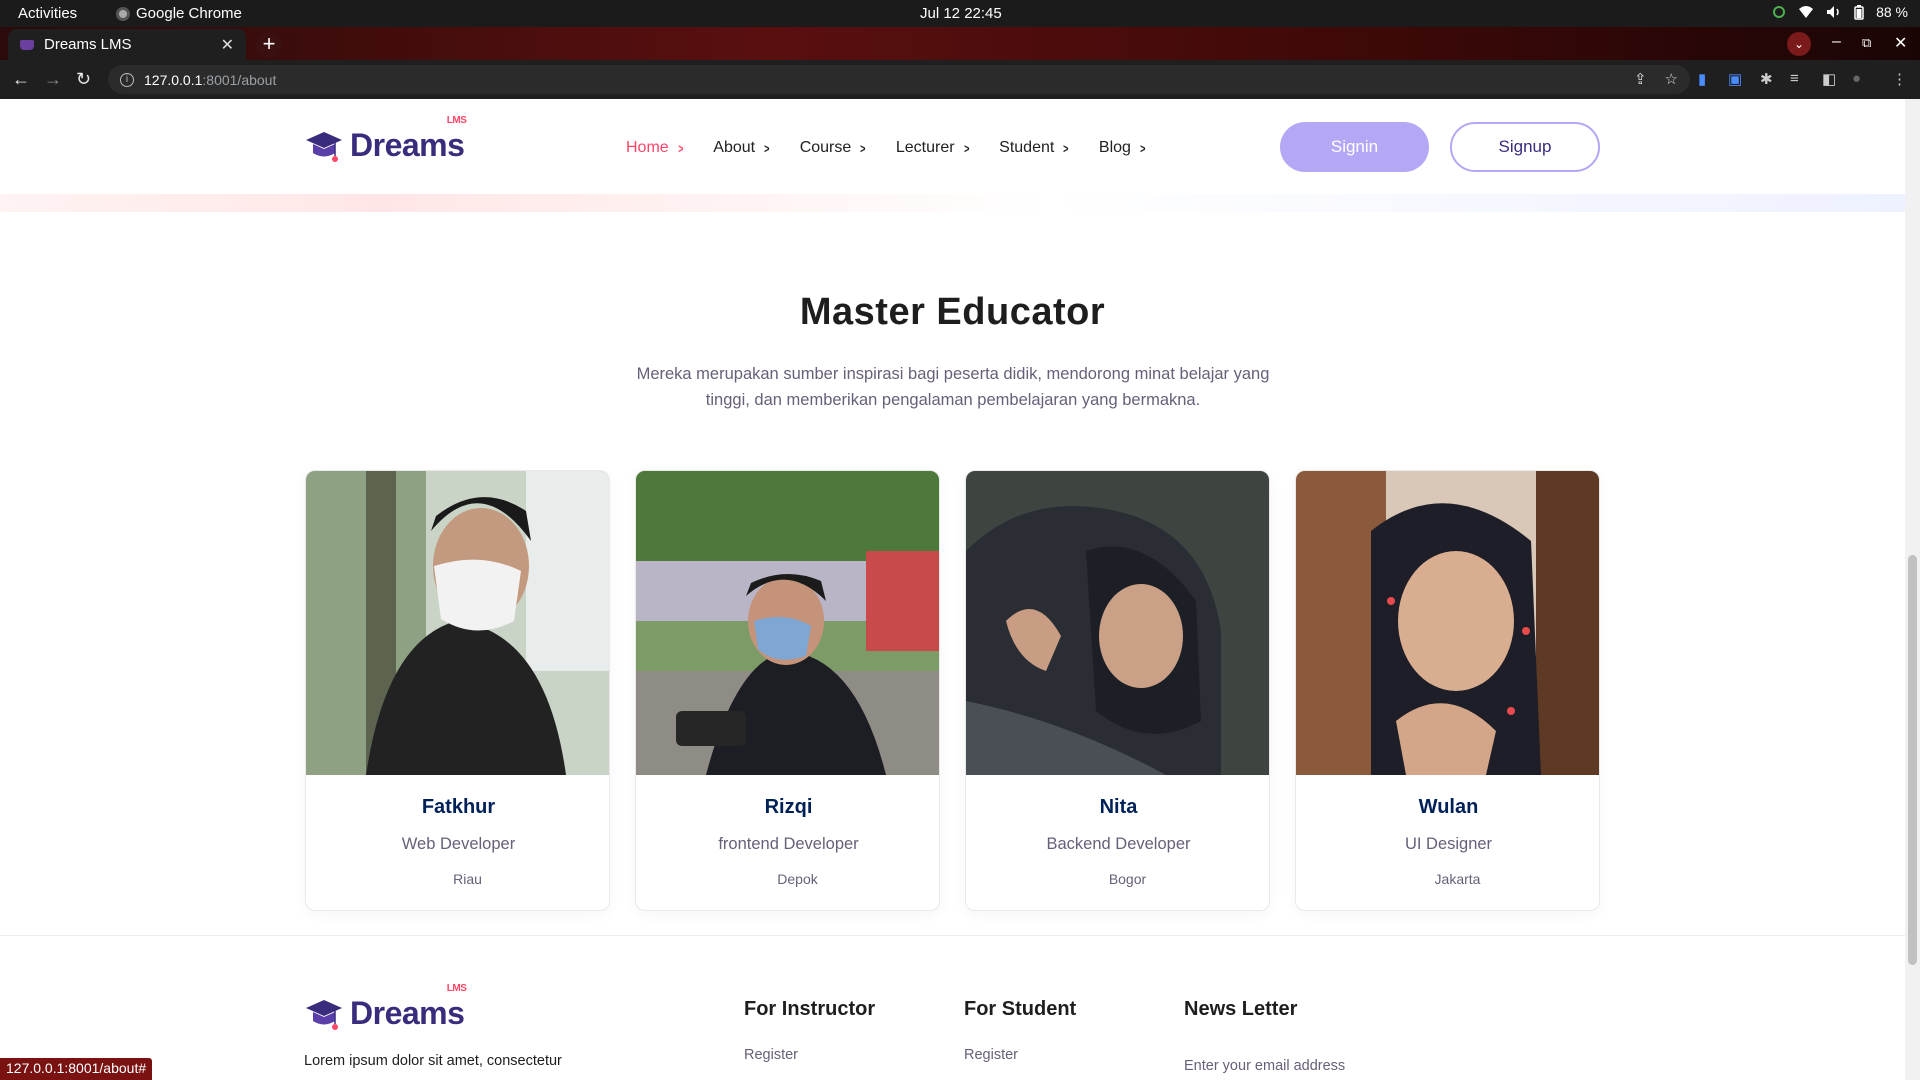 The image size is (1920, 1080). I want to click on nav-label: Student, so click(1027, 147).